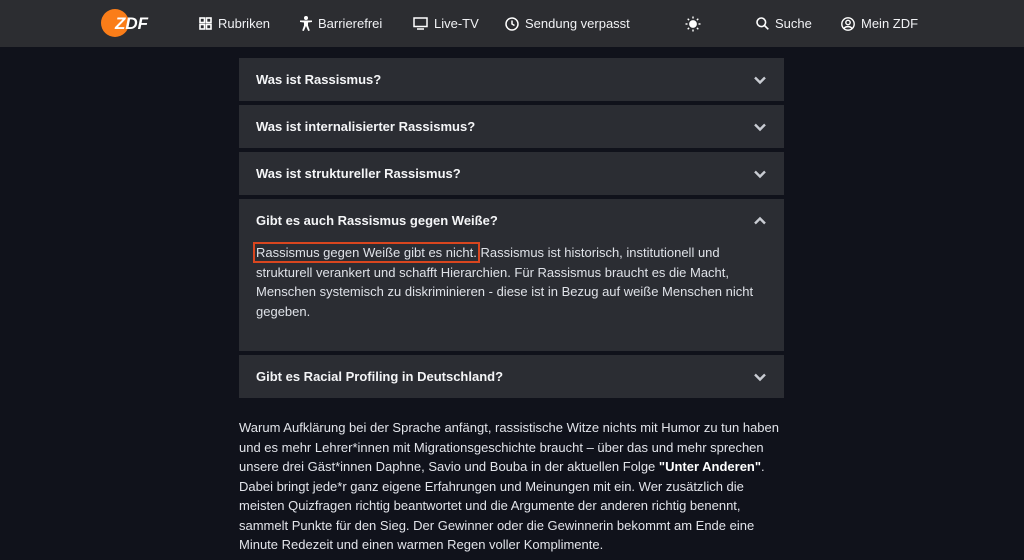 Image resolution: width=1024 pixels, height=560 pixels. What do you see at coordinates (890, 23) in the screenshot?
I see `nav-label: Mein ZDF` at bounding box center [890, 23].